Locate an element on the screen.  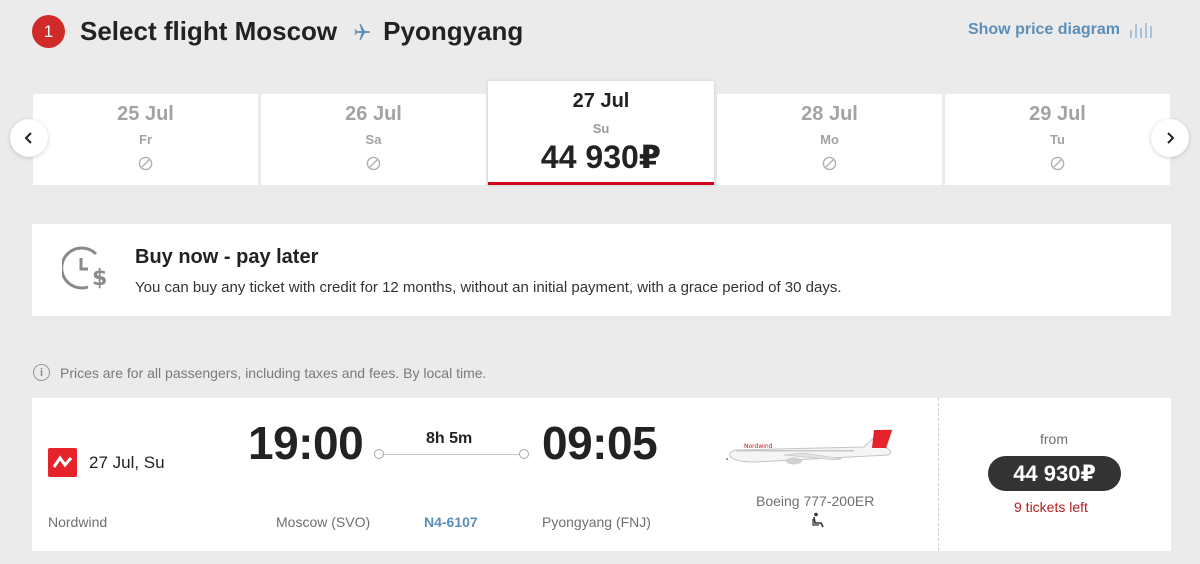
page-title: Select flight Moscow Pyongyang is located at coordinates (301, 31).